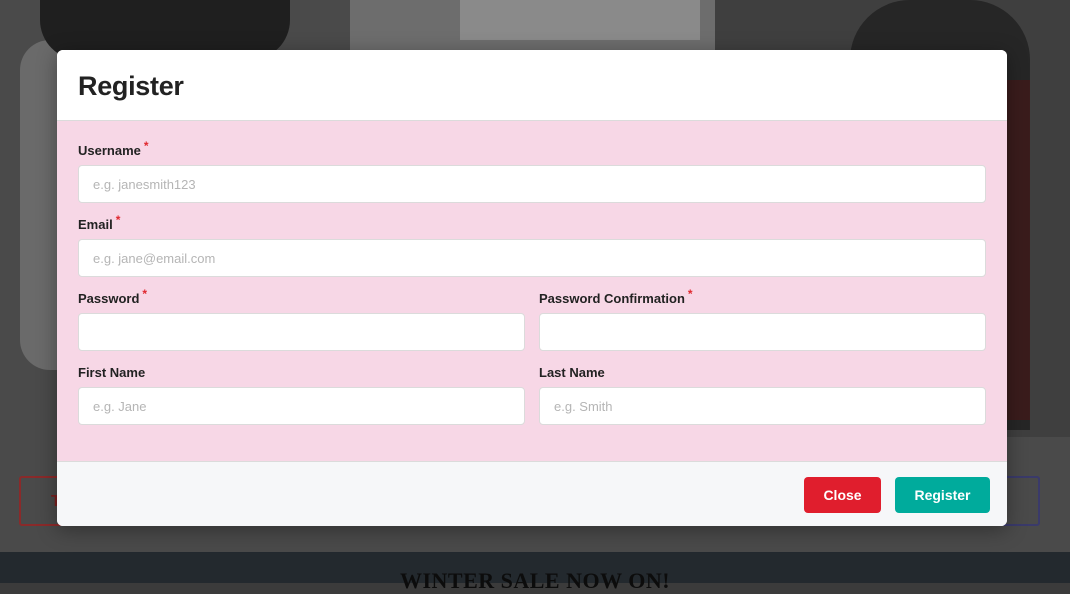 This screenshot has width=1070, height=594. Describe the element at coordinates (99, 222) in the screenshot. I see `email-label: Email *` at that location.